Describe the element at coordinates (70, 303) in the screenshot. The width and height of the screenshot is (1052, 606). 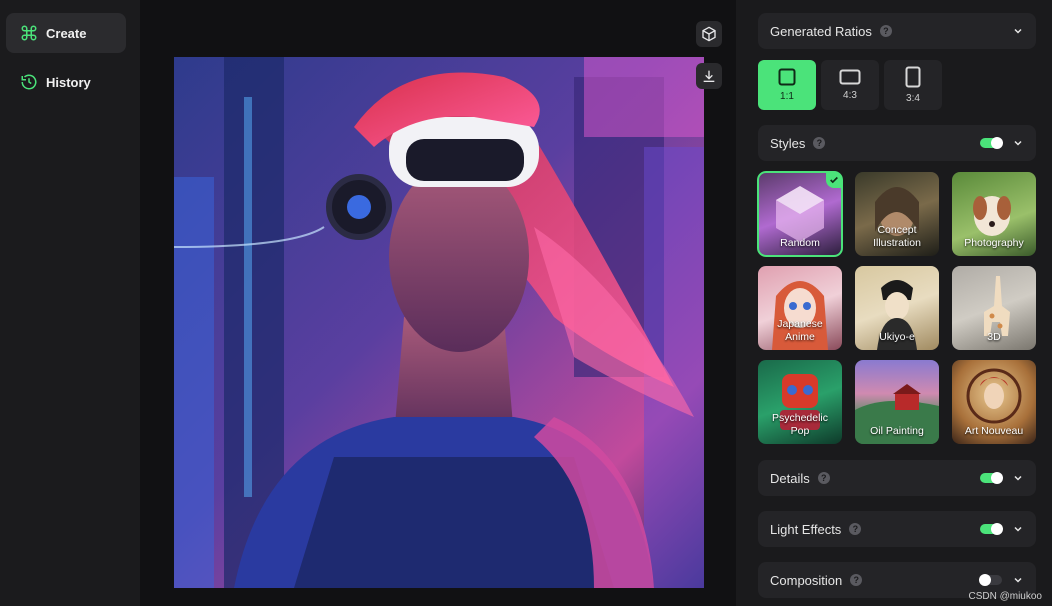
I see `sidebar: Create History` at that location.